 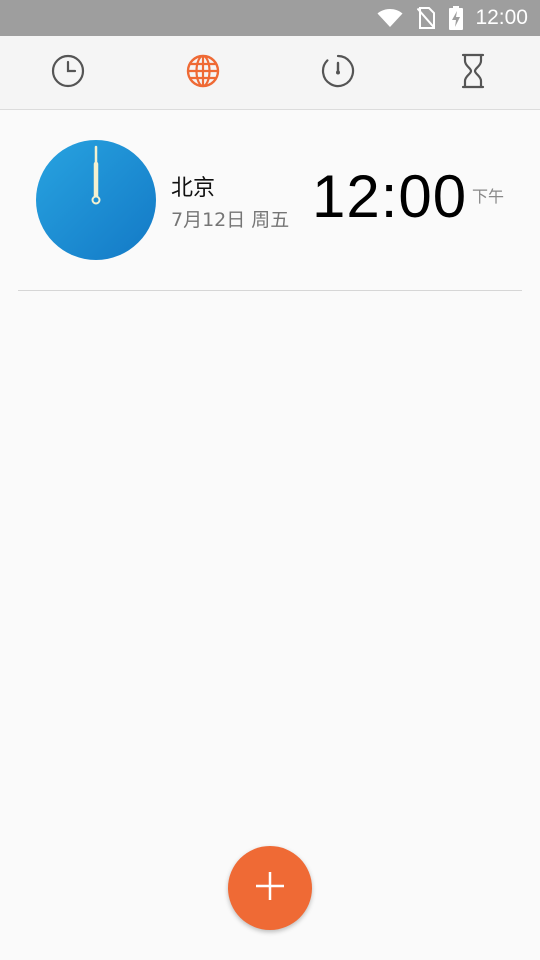 I want to click on tab-bar, so click(x=270, y=73).